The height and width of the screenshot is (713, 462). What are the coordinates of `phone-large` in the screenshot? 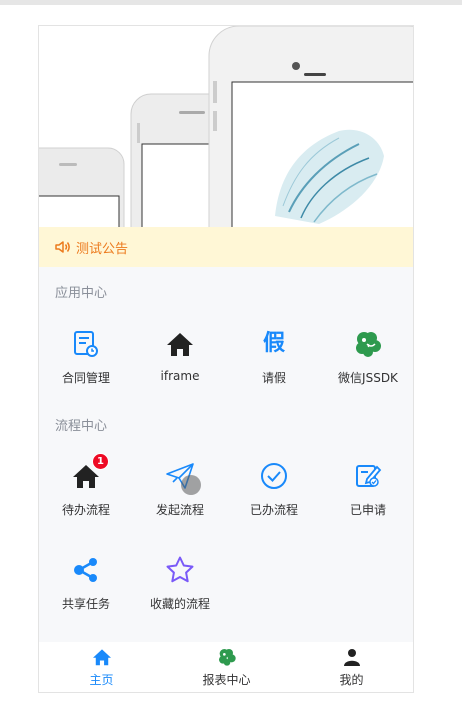 It's located at (310, 126).